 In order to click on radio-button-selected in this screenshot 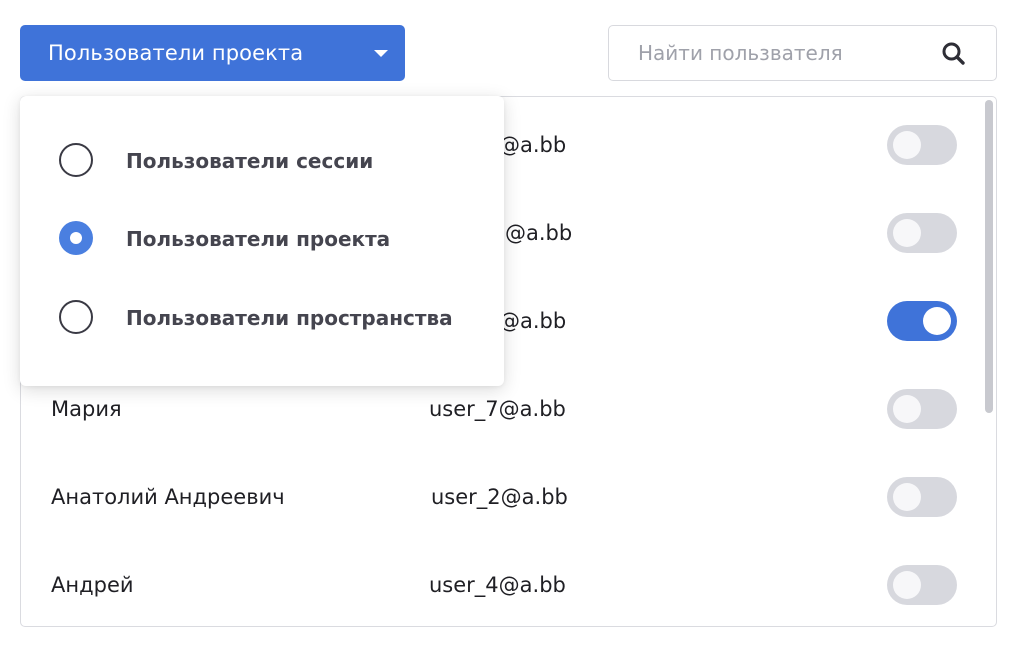, I will do `click(76, 238)`.